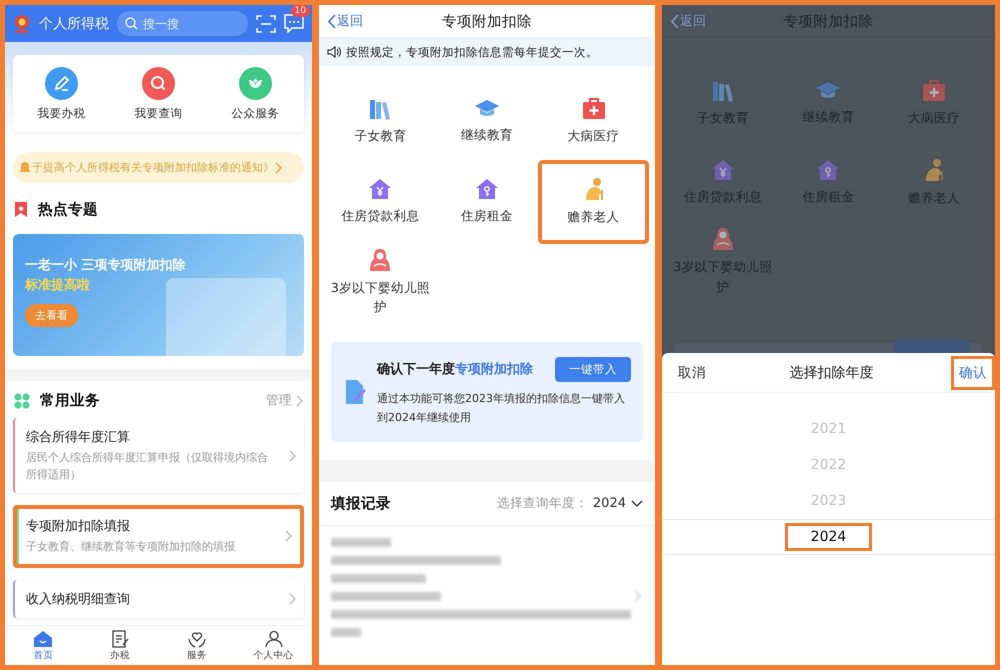 This screenshot has height=670, width=1000. I want to click on card-description: 通过本功能可将您2023年填报的扣除信息一键带入到2024年继续使用, so click(501, 408).